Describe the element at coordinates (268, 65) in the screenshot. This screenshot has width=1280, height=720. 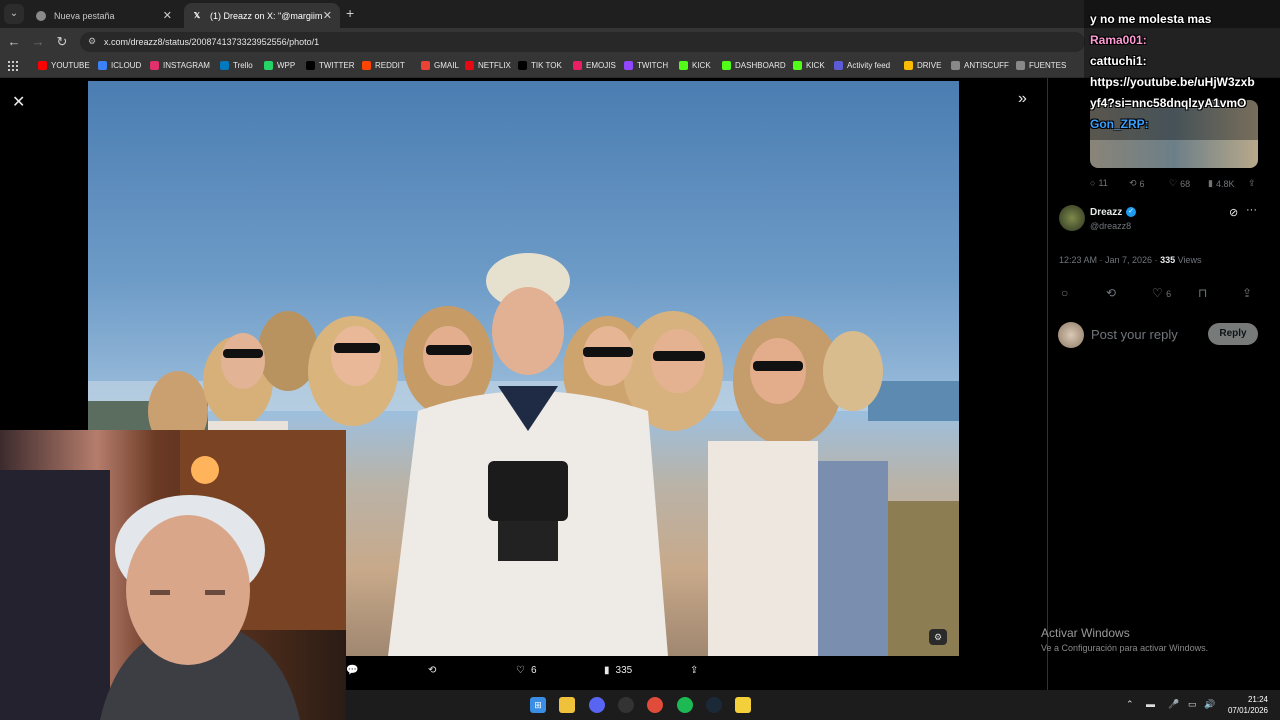
I see `whatsapp-icon` at that location.